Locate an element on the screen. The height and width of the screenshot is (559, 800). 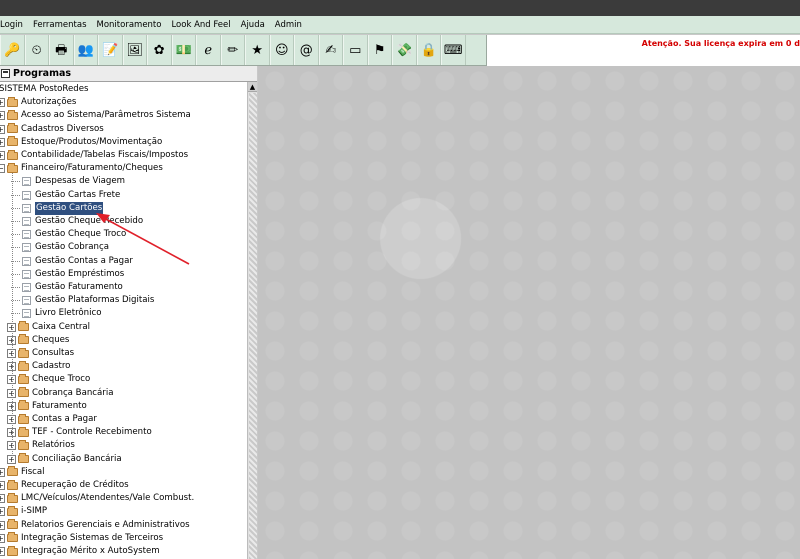
tree-row: + Cobrança Bancária is located at coordinates (60, 393).